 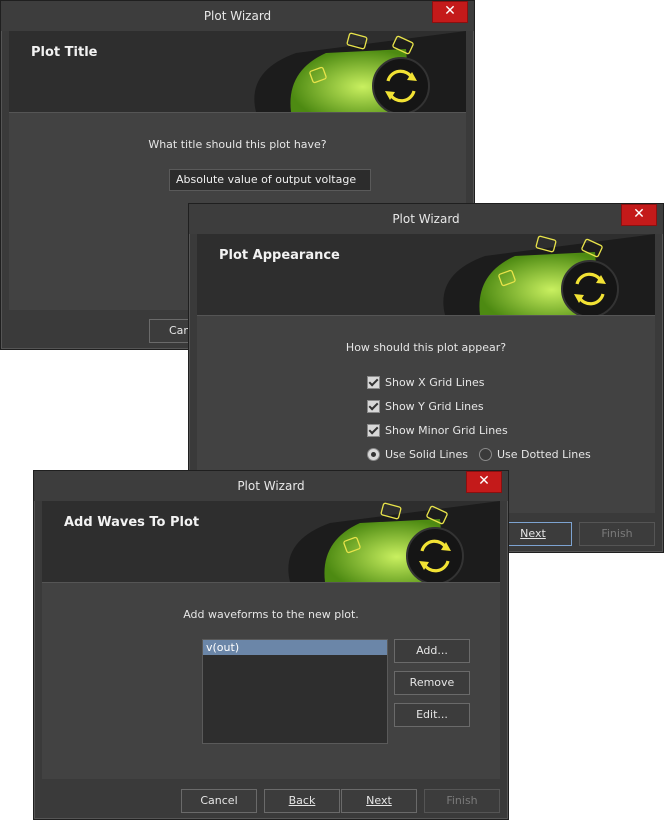 I want to click on radio-label: Use Solid Lines, so click(x=427, y=454).